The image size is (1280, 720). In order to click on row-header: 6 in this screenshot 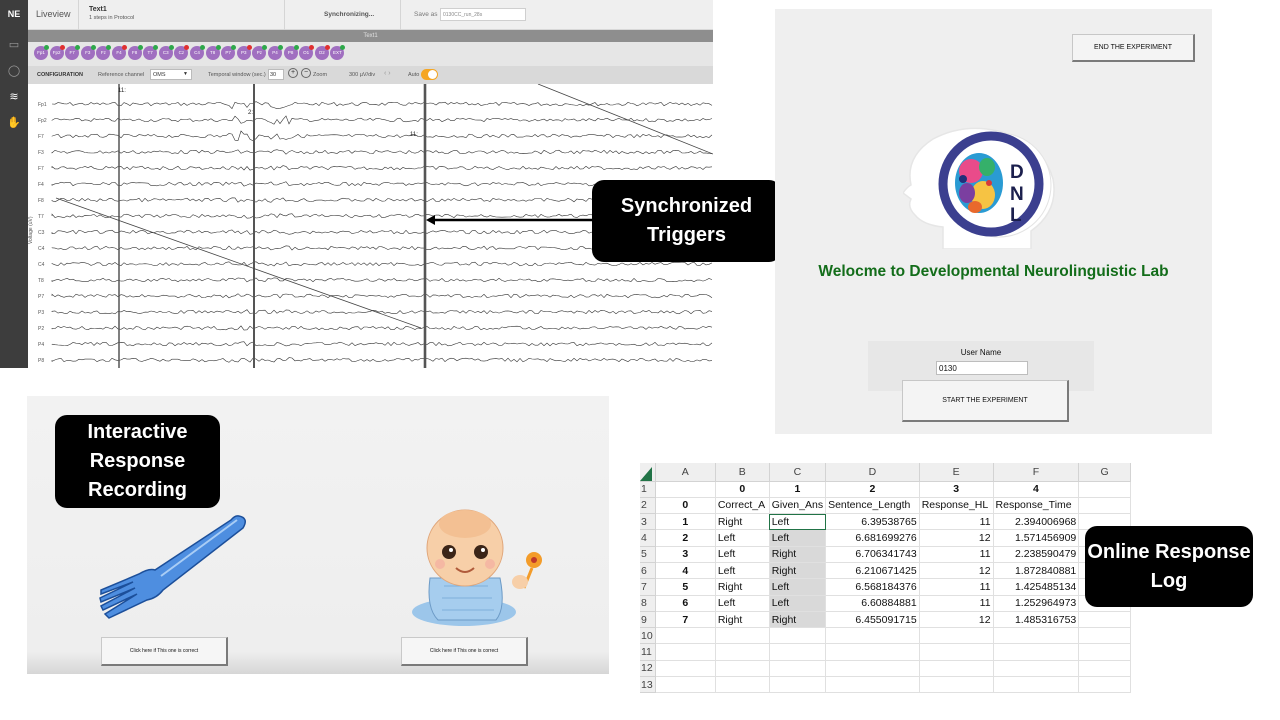, I will do `click(648, 571)`.